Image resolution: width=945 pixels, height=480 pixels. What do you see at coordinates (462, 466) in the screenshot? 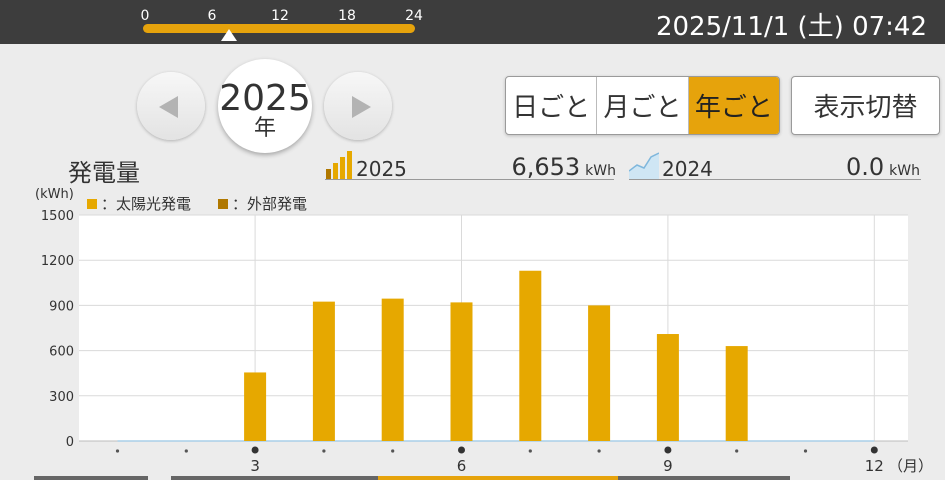
I see `x-tick-label: 6` at bounding box center [462, 466].